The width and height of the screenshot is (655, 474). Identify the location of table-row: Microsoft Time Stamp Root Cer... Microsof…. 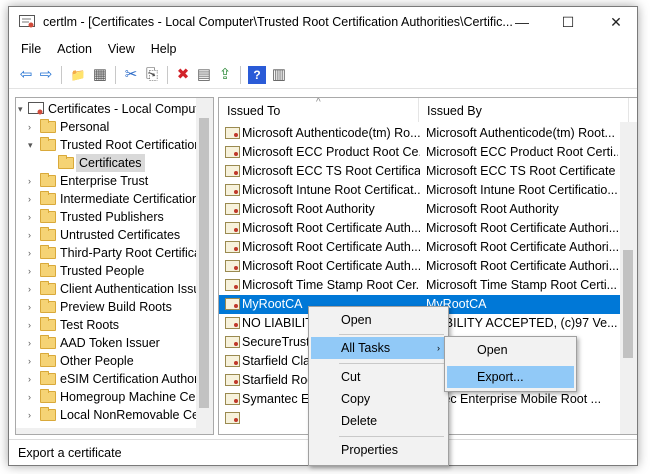
(420, 285).